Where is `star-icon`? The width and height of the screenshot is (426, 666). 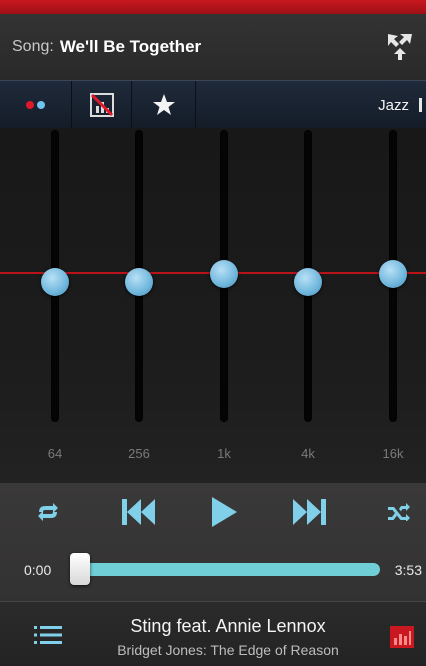
star-icon is located at coordinates (163, 104).